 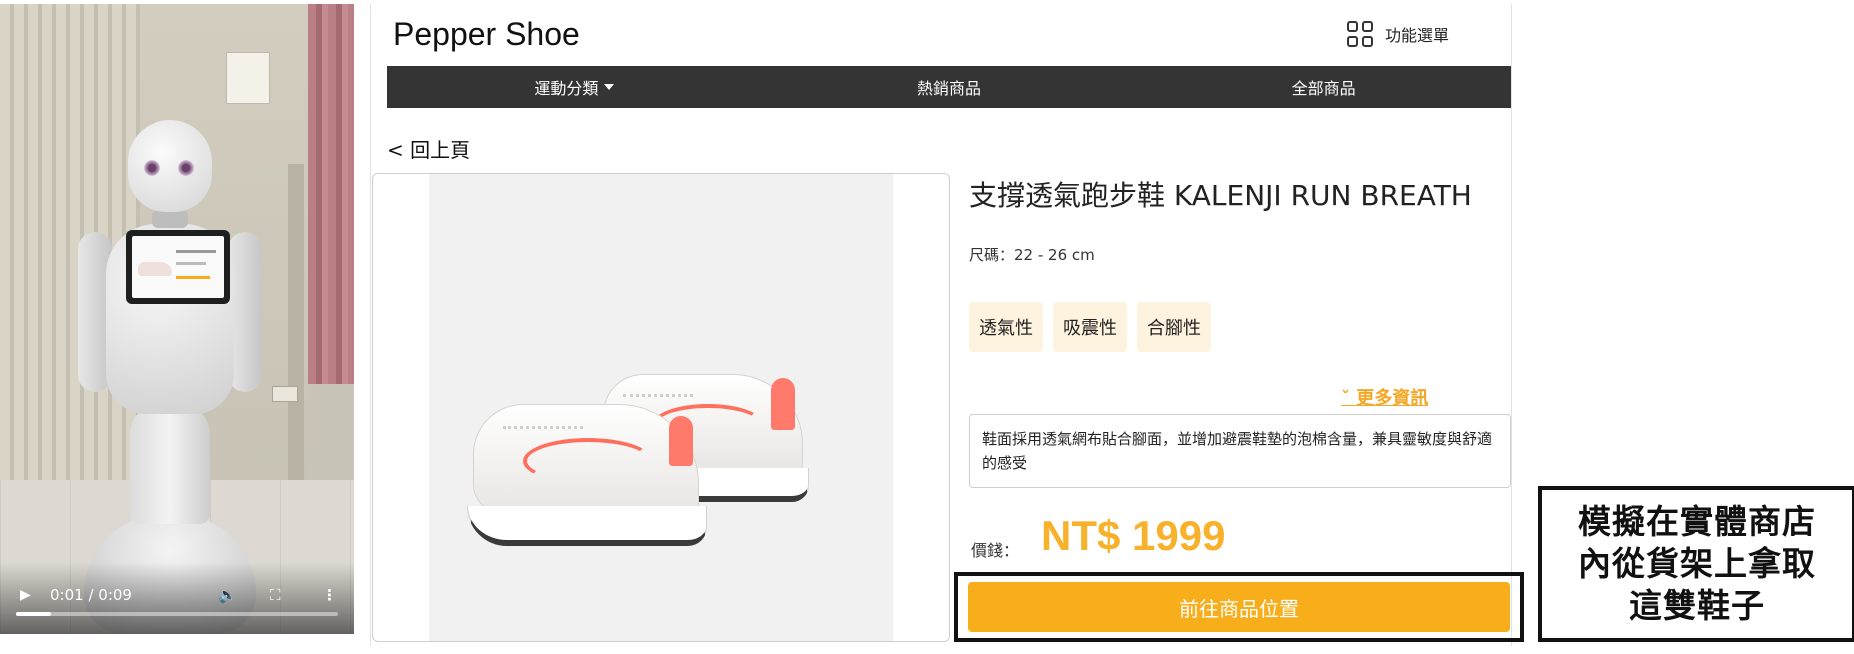 I want to click on feature-tag: 吸震性, so click(x=1090, y=327).